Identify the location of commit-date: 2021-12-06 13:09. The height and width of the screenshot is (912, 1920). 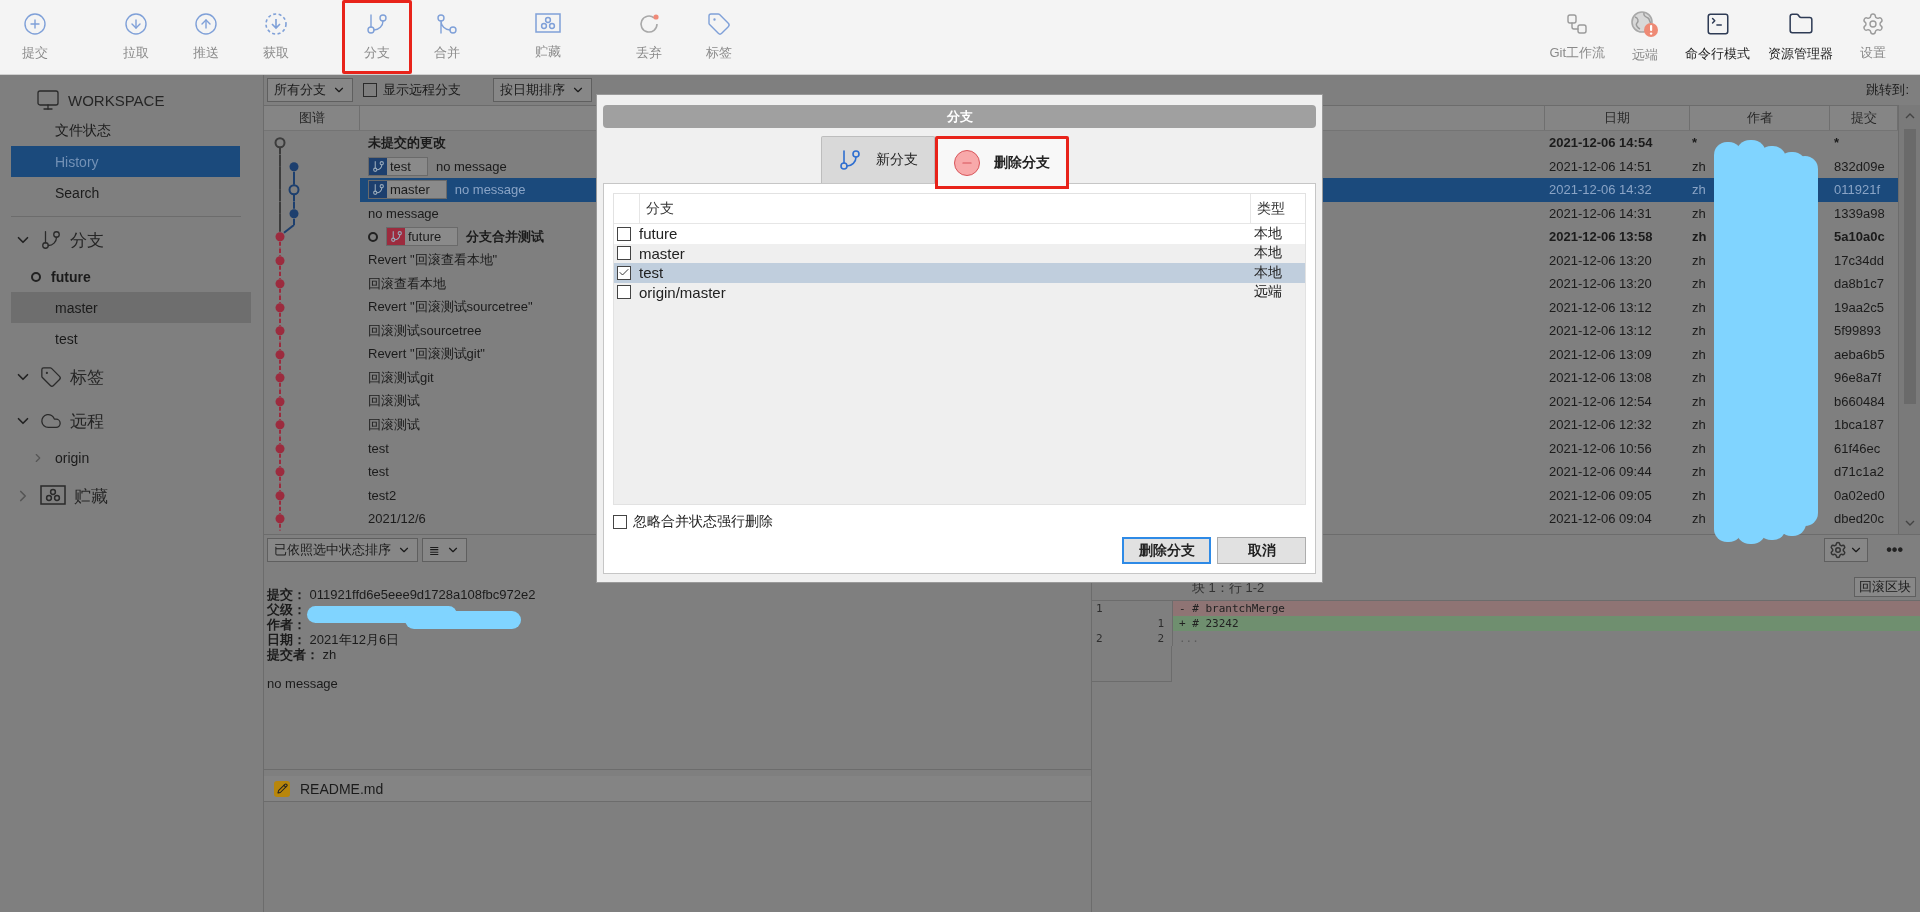
(1600, 354).